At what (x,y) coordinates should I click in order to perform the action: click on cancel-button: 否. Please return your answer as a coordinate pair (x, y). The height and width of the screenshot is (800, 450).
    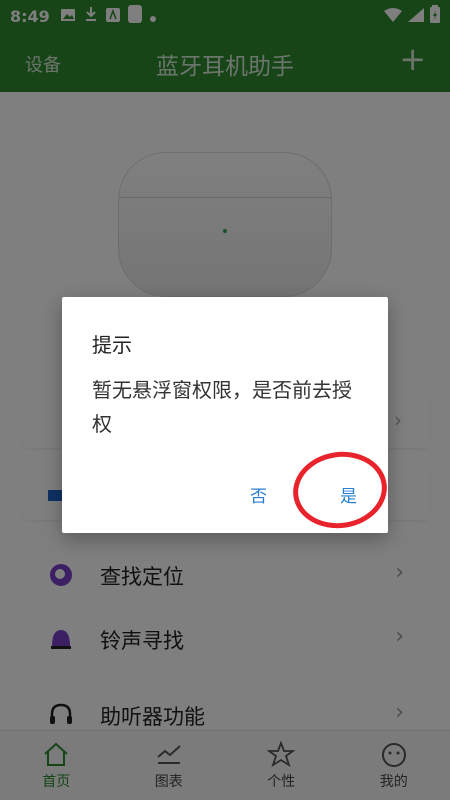
    Looking at the image, I should click on (258, 494).